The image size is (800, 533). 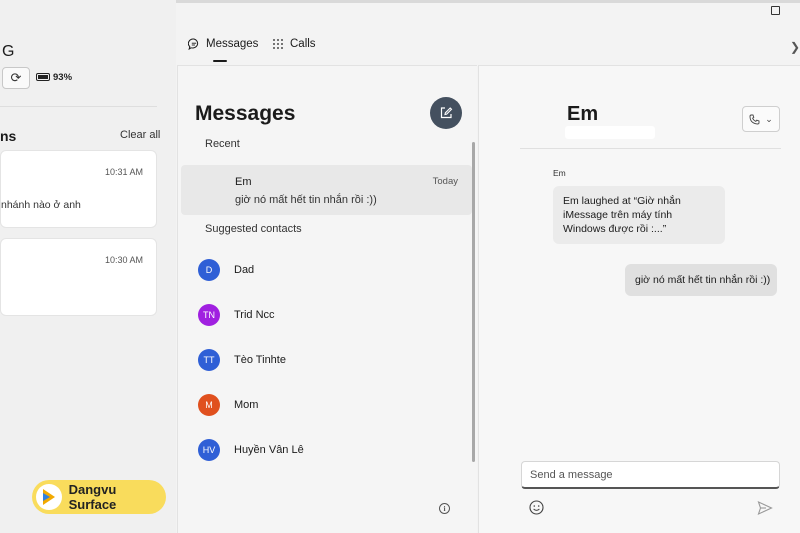 I want to click on new-message-button, so click(x=446, y=113).